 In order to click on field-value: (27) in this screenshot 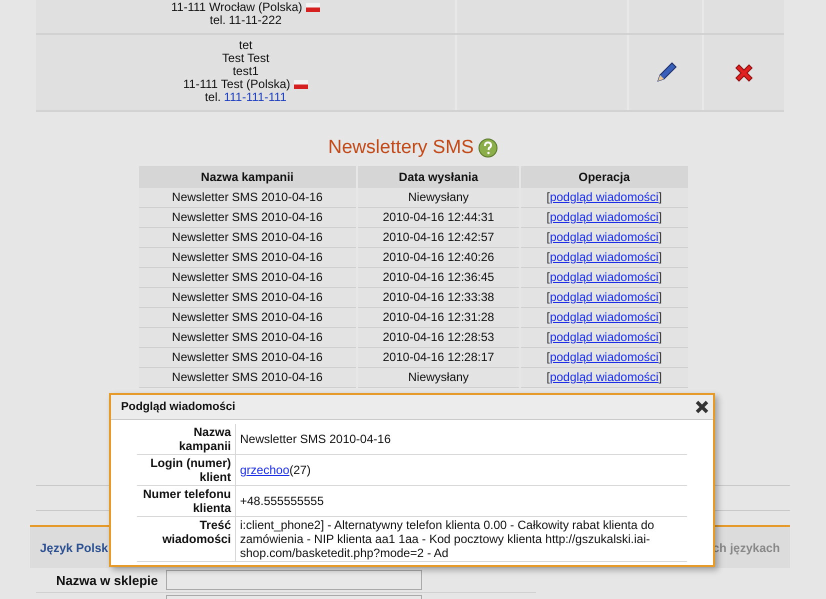, I will do `click(300, 470)`.